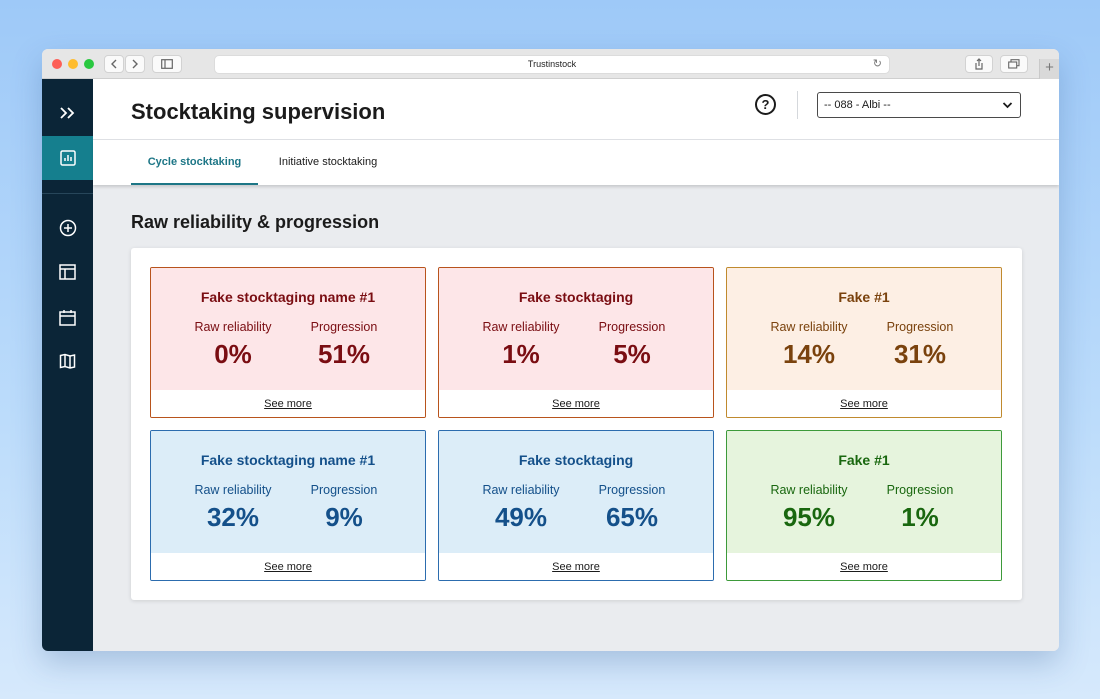 This screenshot has width=1100, height=699. I want to click on map-book-icon, so click(67, 361).